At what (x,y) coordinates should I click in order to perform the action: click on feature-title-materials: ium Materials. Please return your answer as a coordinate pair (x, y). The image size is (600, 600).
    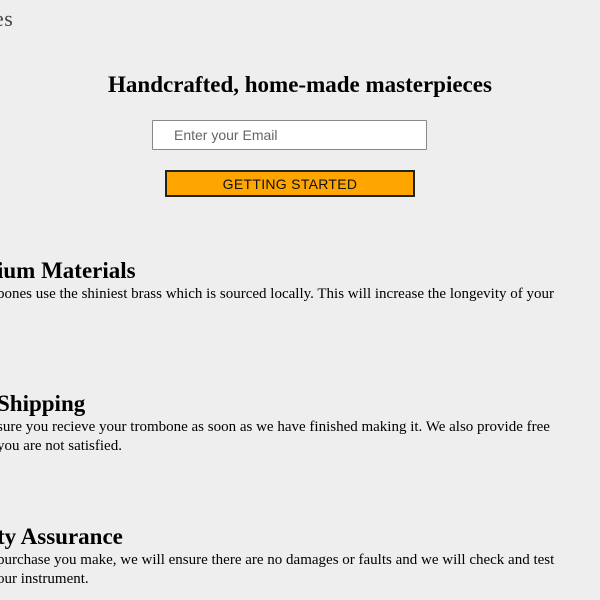
    Looking at the image, I should click on (68, 270).